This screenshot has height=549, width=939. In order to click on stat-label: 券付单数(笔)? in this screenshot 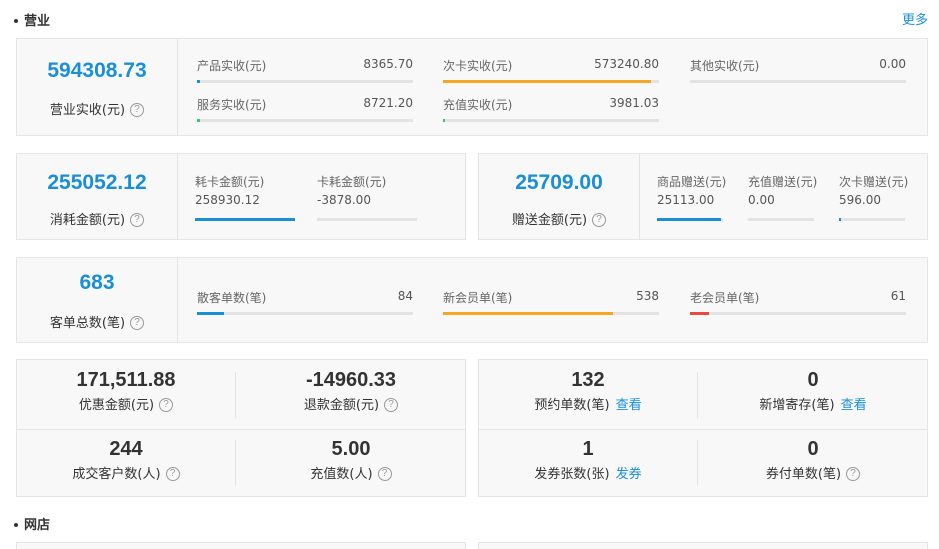, I will do `click(813, 472)`.